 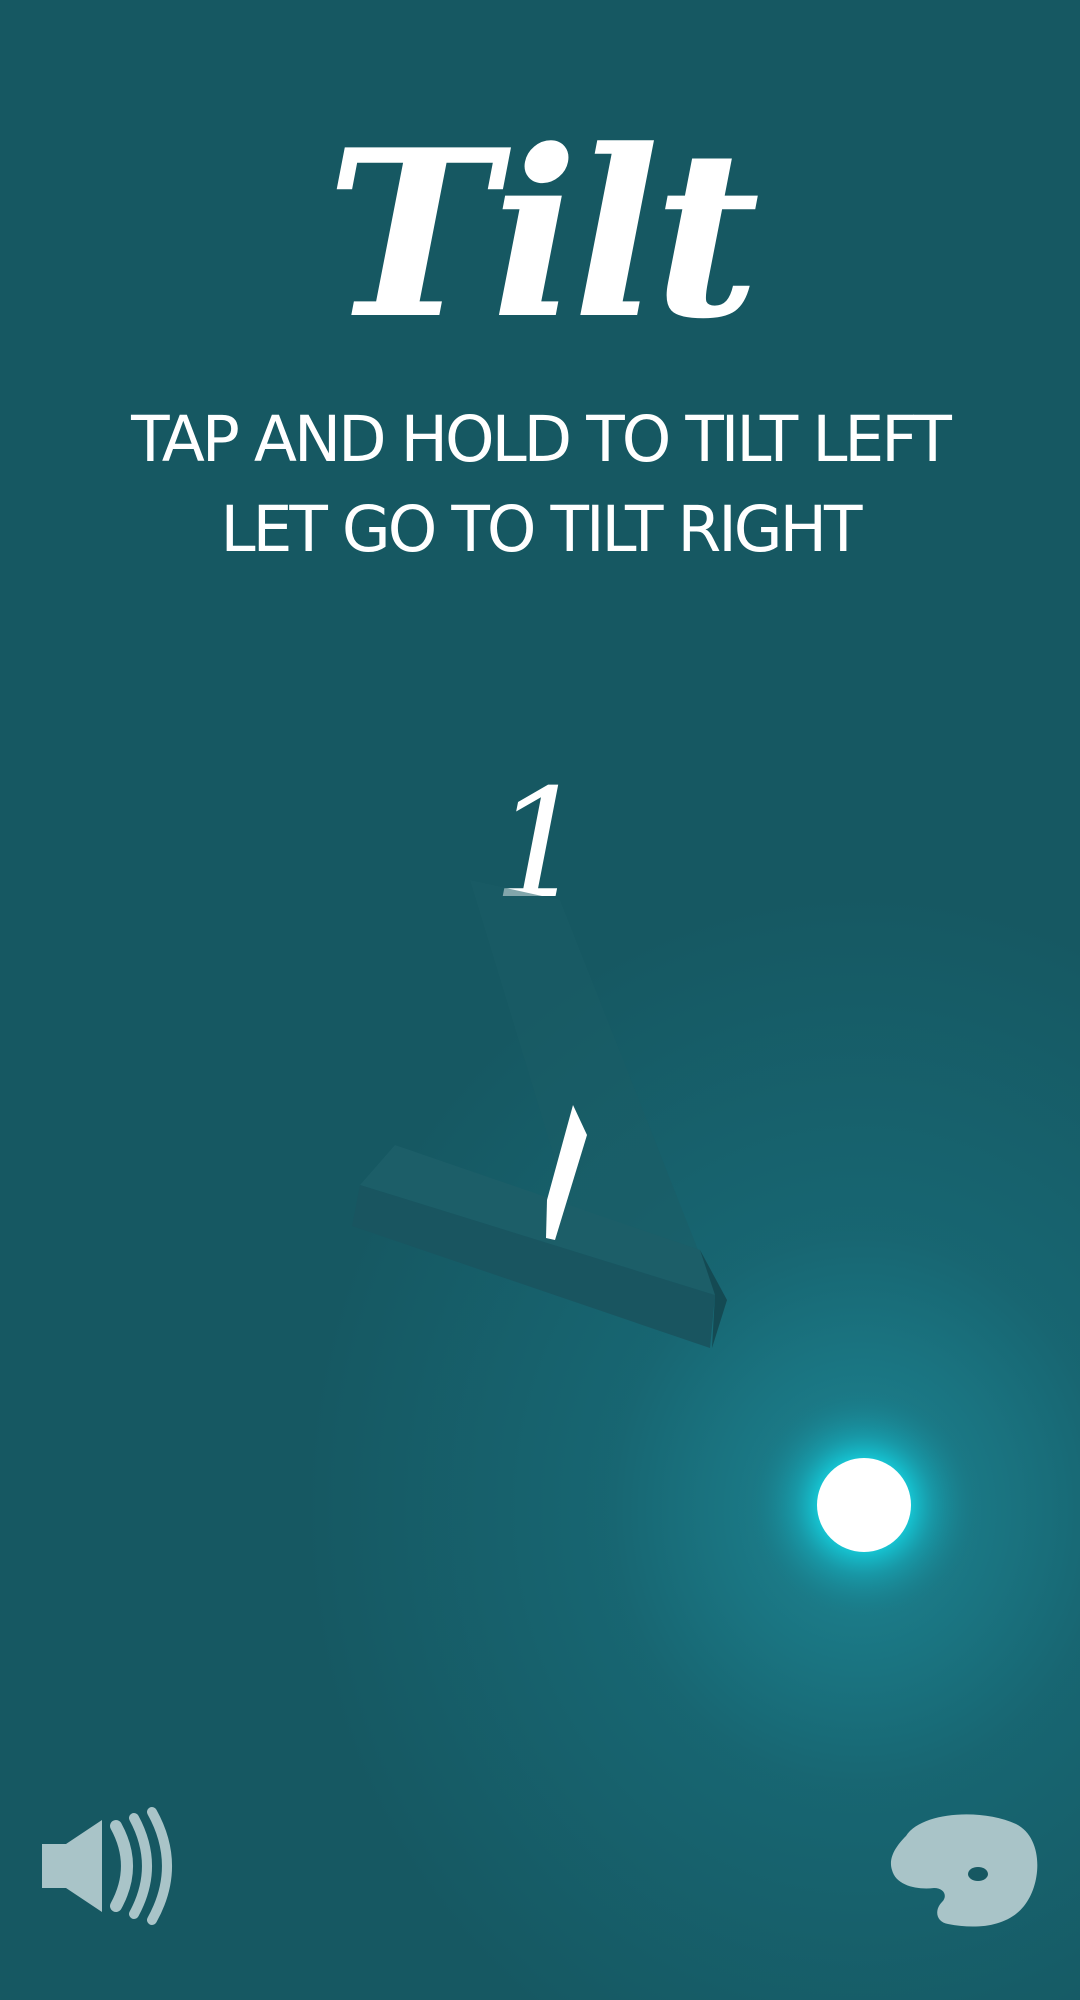 I want to click on paint-palette-icon, so click(x=964, y=1870).